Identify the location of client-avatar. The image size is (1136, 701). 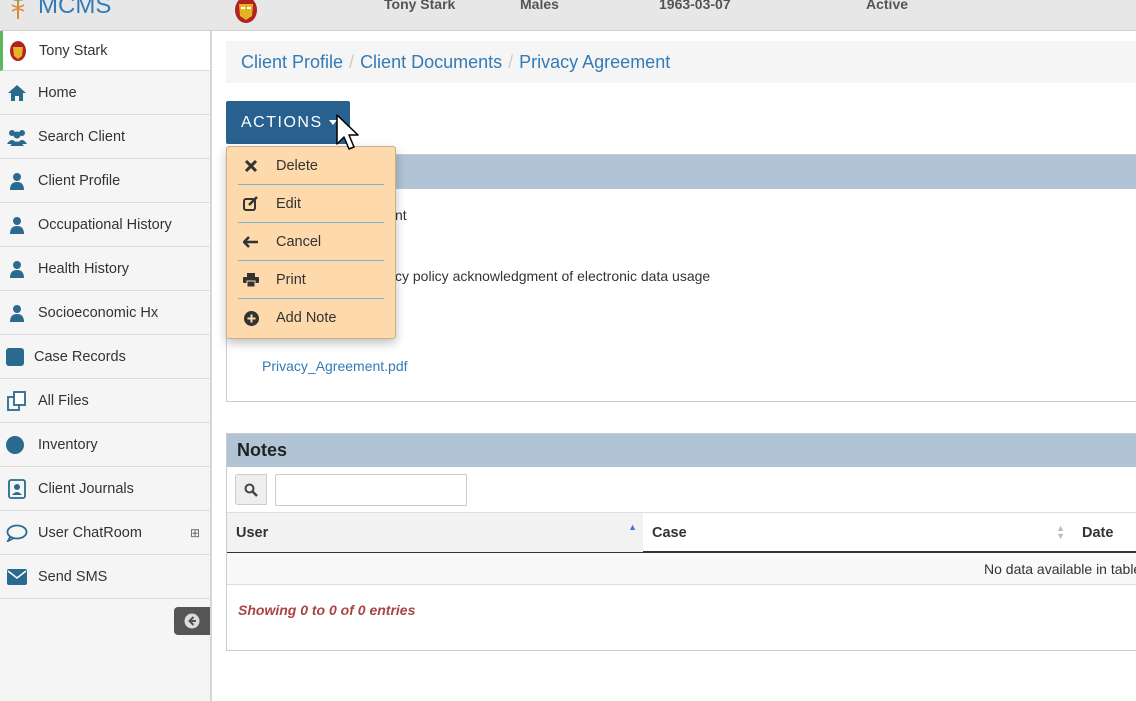
(246, 11).